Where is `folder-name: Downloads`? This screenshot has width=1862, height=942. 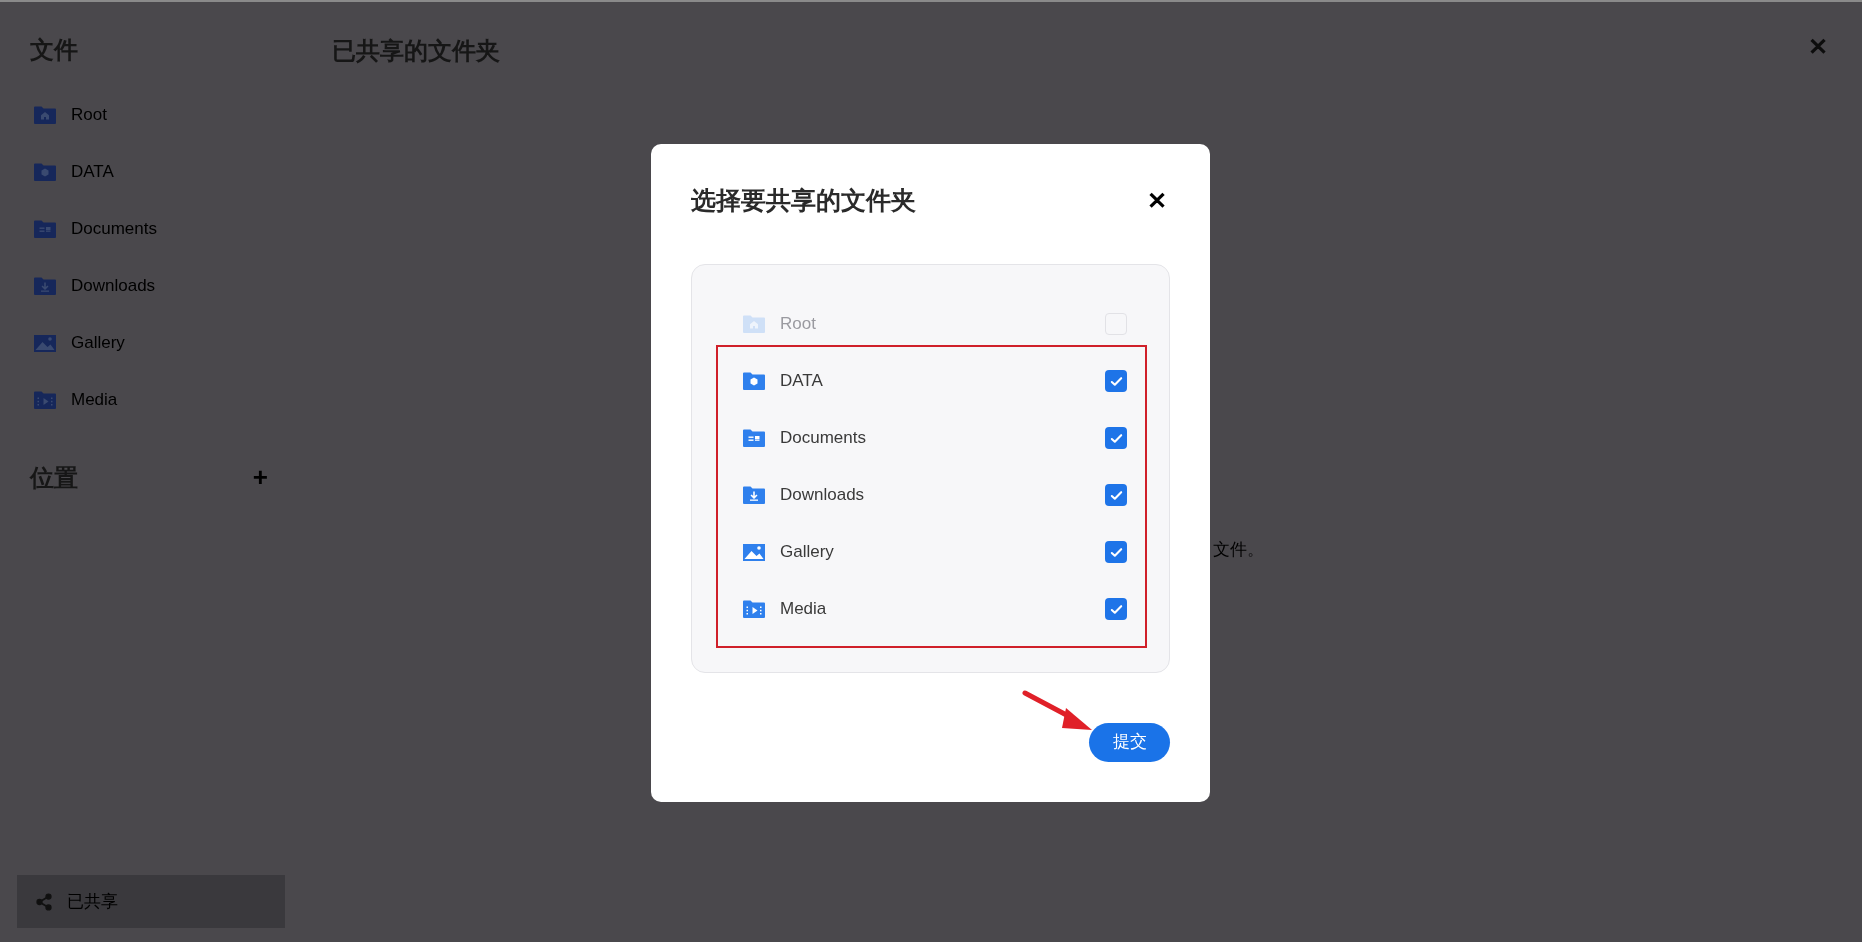
folder-name: Downloads is located at coordinates (822, 495).